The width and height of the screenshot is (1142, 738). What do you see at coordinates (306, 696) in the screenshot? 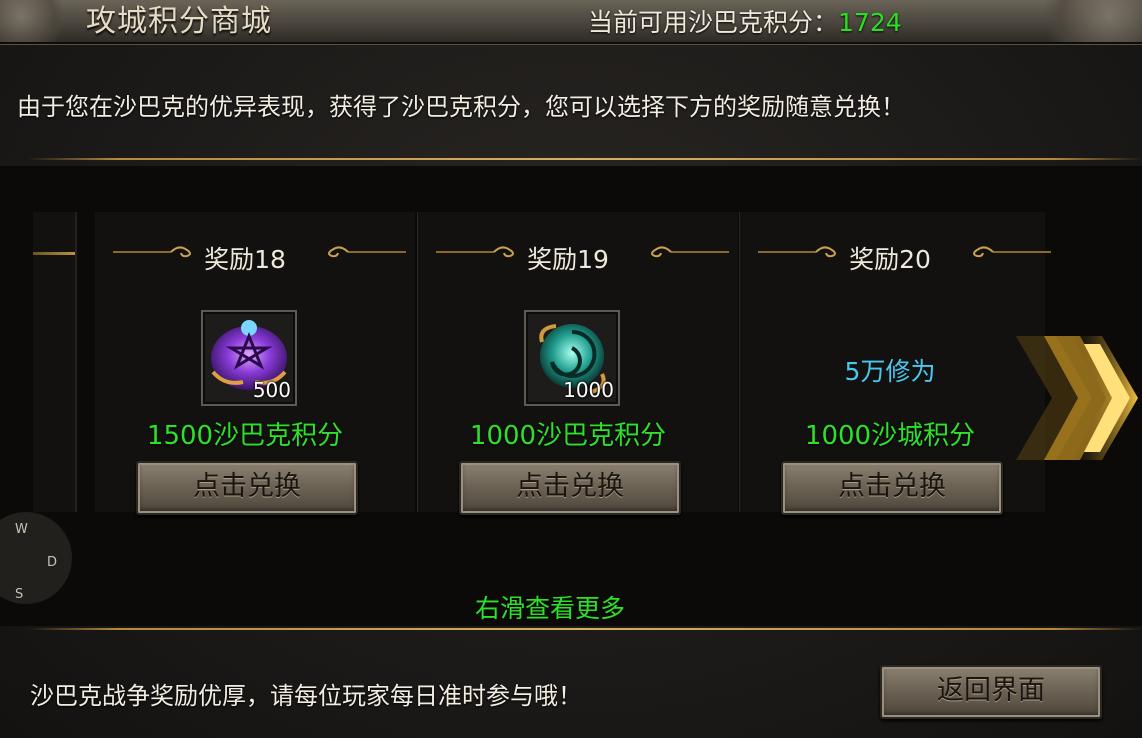
I see `footer-message: 沙巴克战争奖励优厚，请每位玩家每日准时参与哦！` at bounding box center [306, 696].